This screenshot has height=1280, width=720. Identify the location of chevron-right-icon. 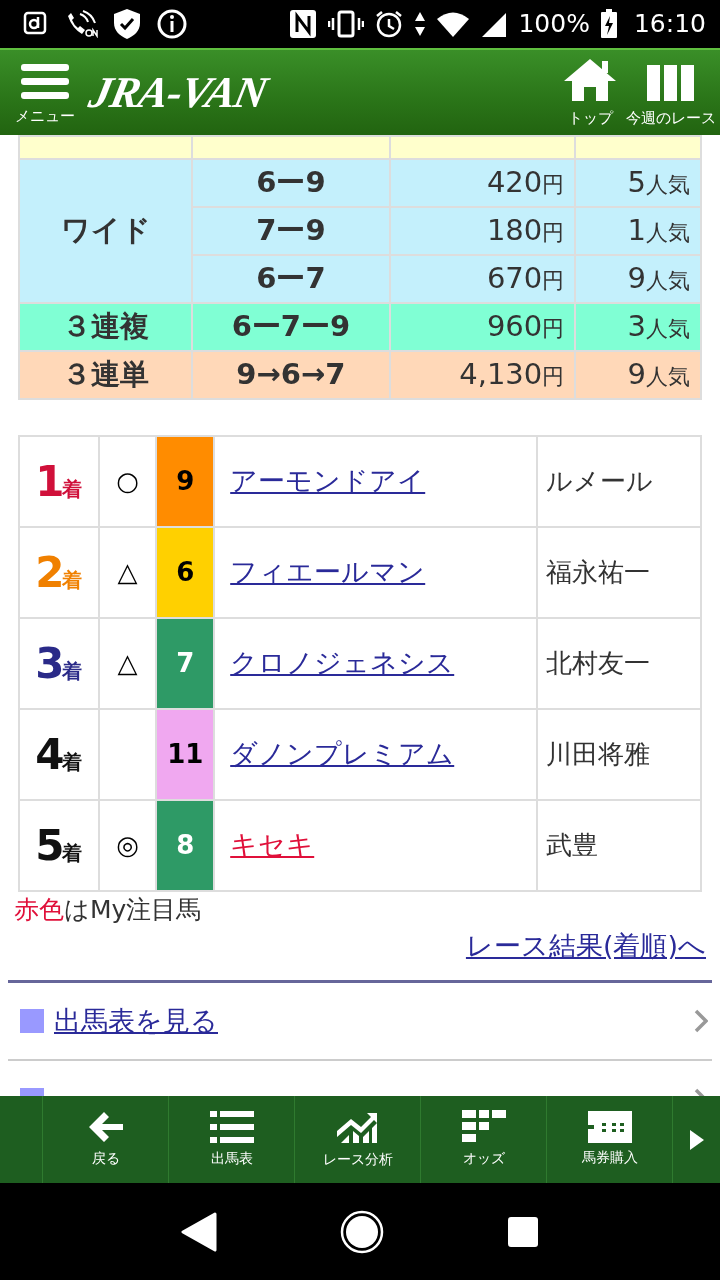
(701, 1021).